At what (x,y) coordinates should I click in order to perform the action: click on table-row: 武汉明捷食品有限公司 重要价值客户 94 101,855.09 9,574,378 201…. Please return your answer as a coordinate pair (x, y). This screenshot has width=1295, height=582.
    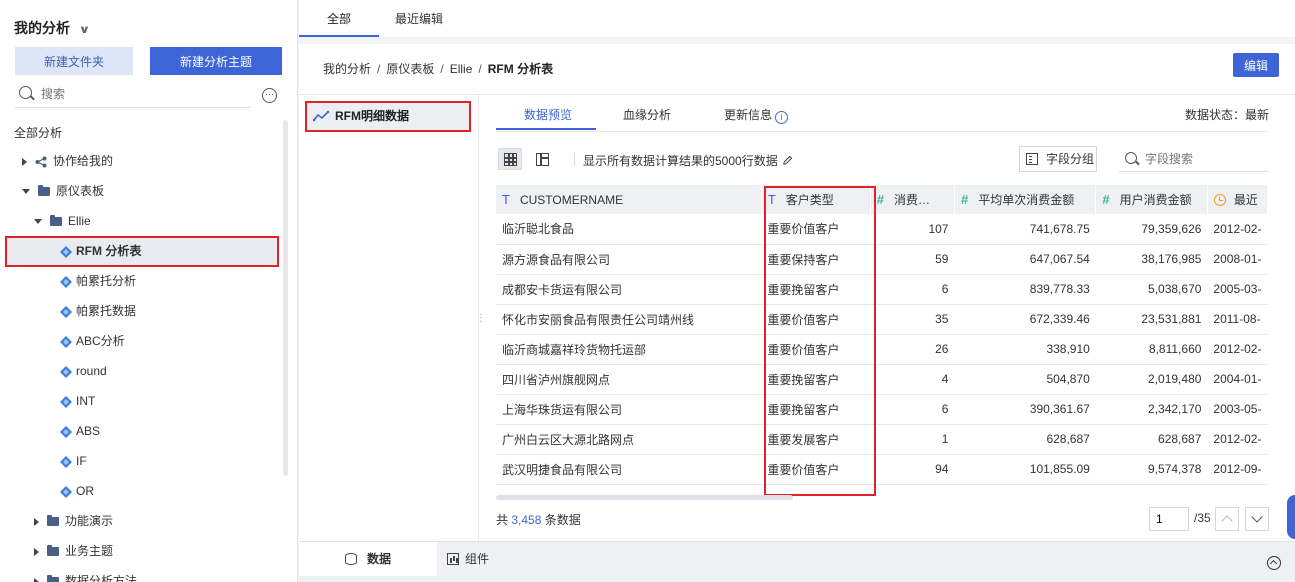
    Looking at the image, I should click on (882, 469).